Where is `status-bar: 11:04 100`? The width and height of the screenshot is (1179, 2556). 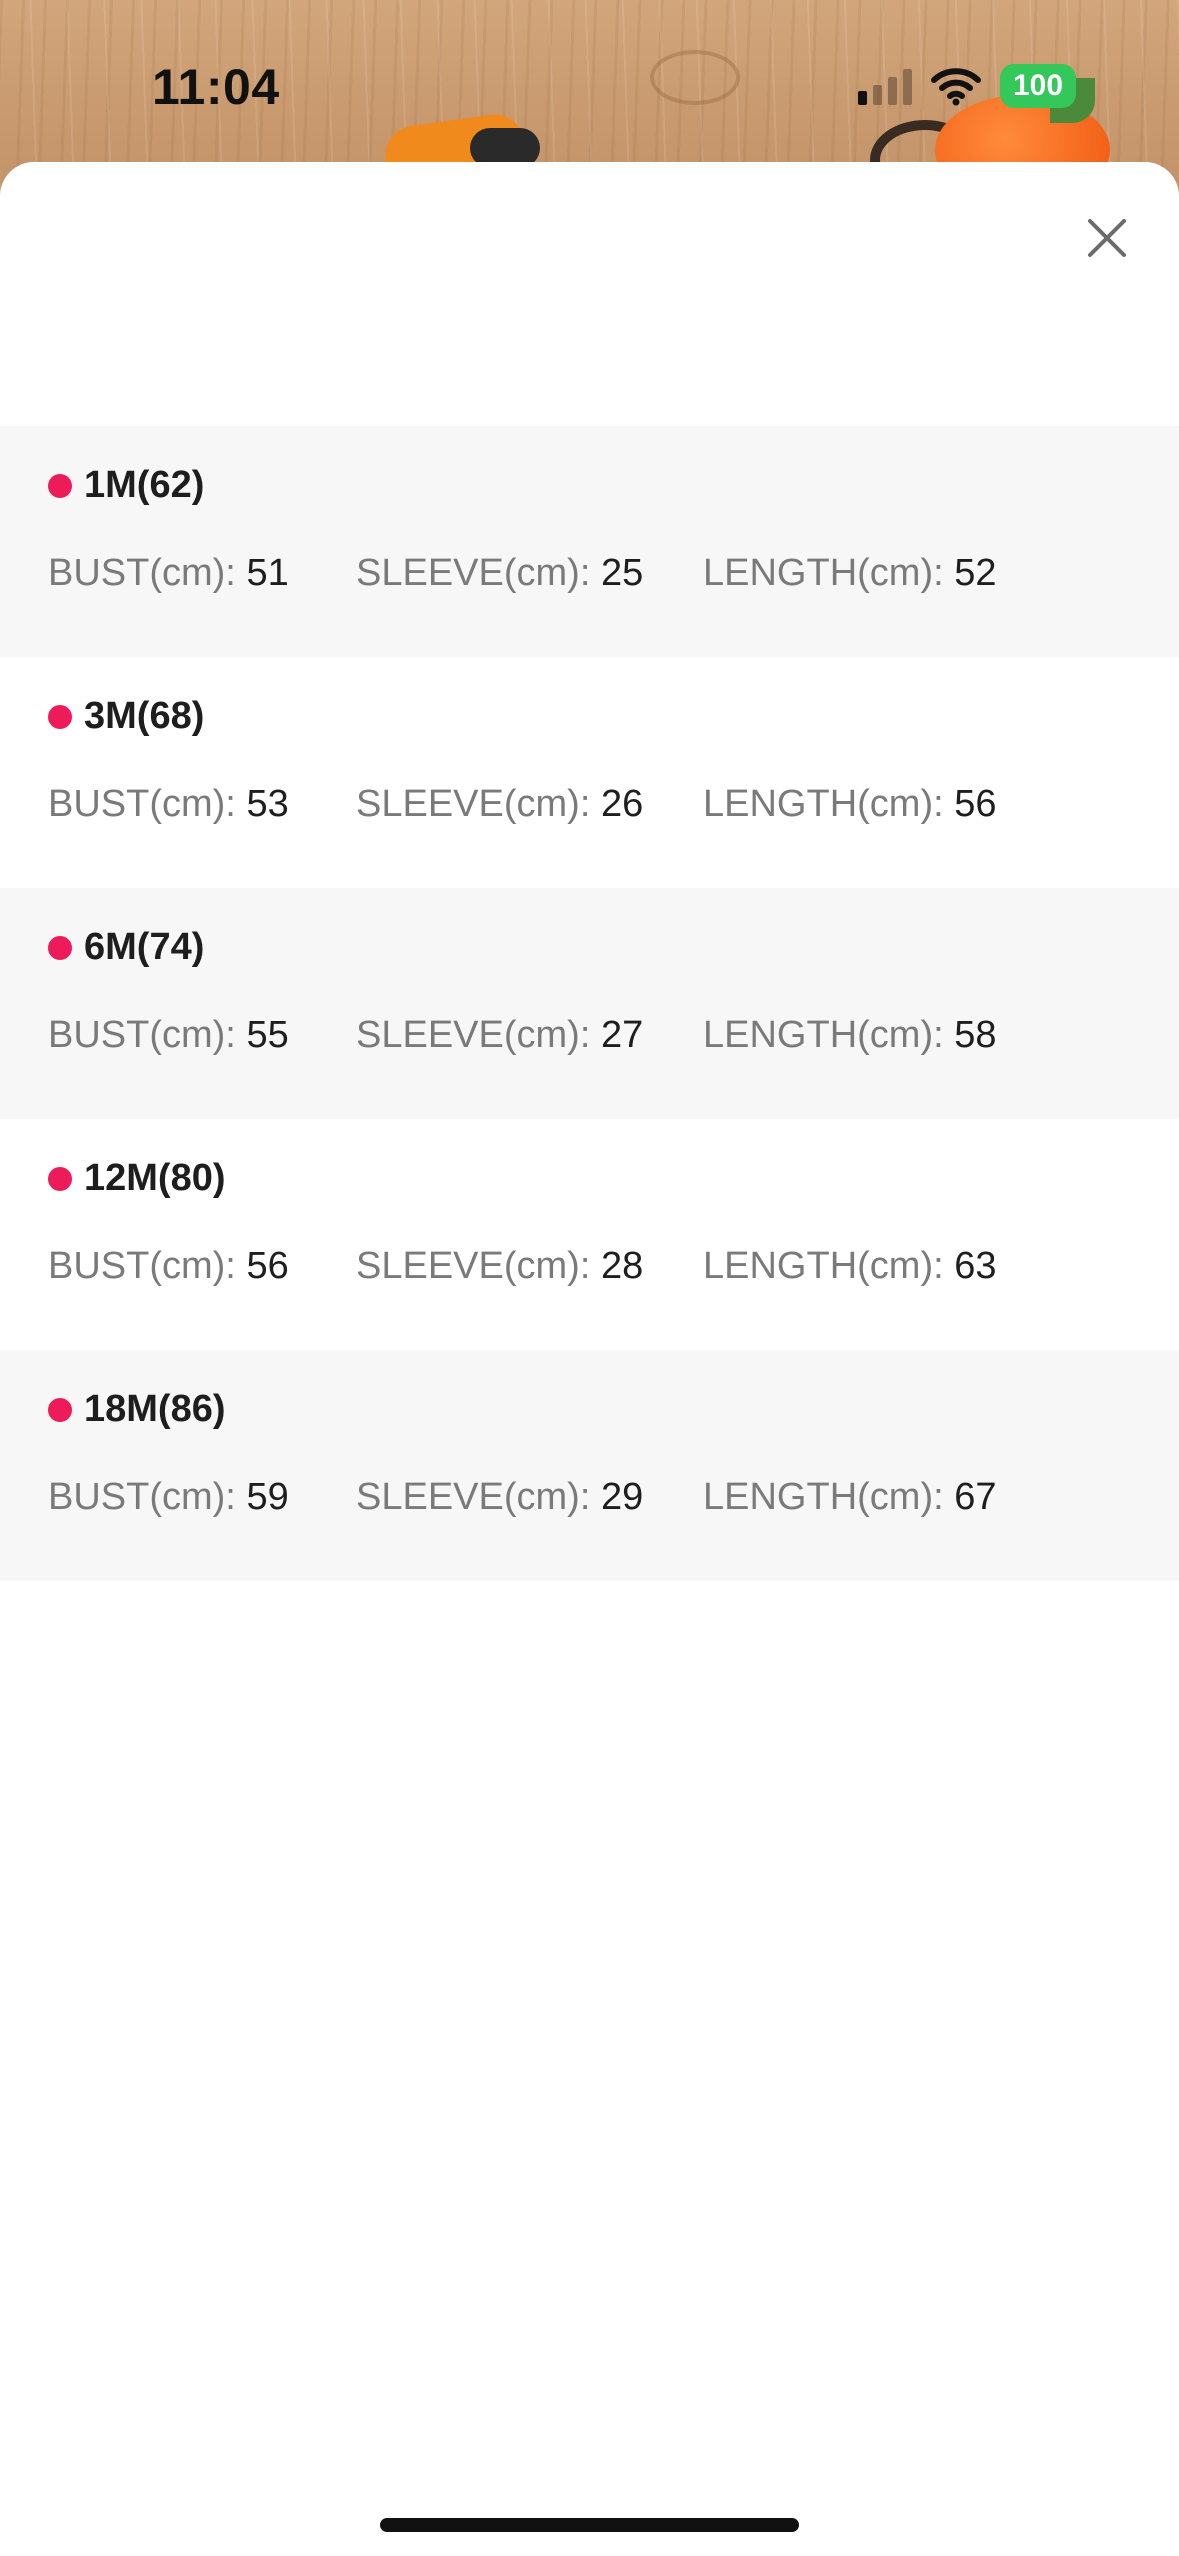 status-bar: 11:04 100 is located at coordinates (589, 80).